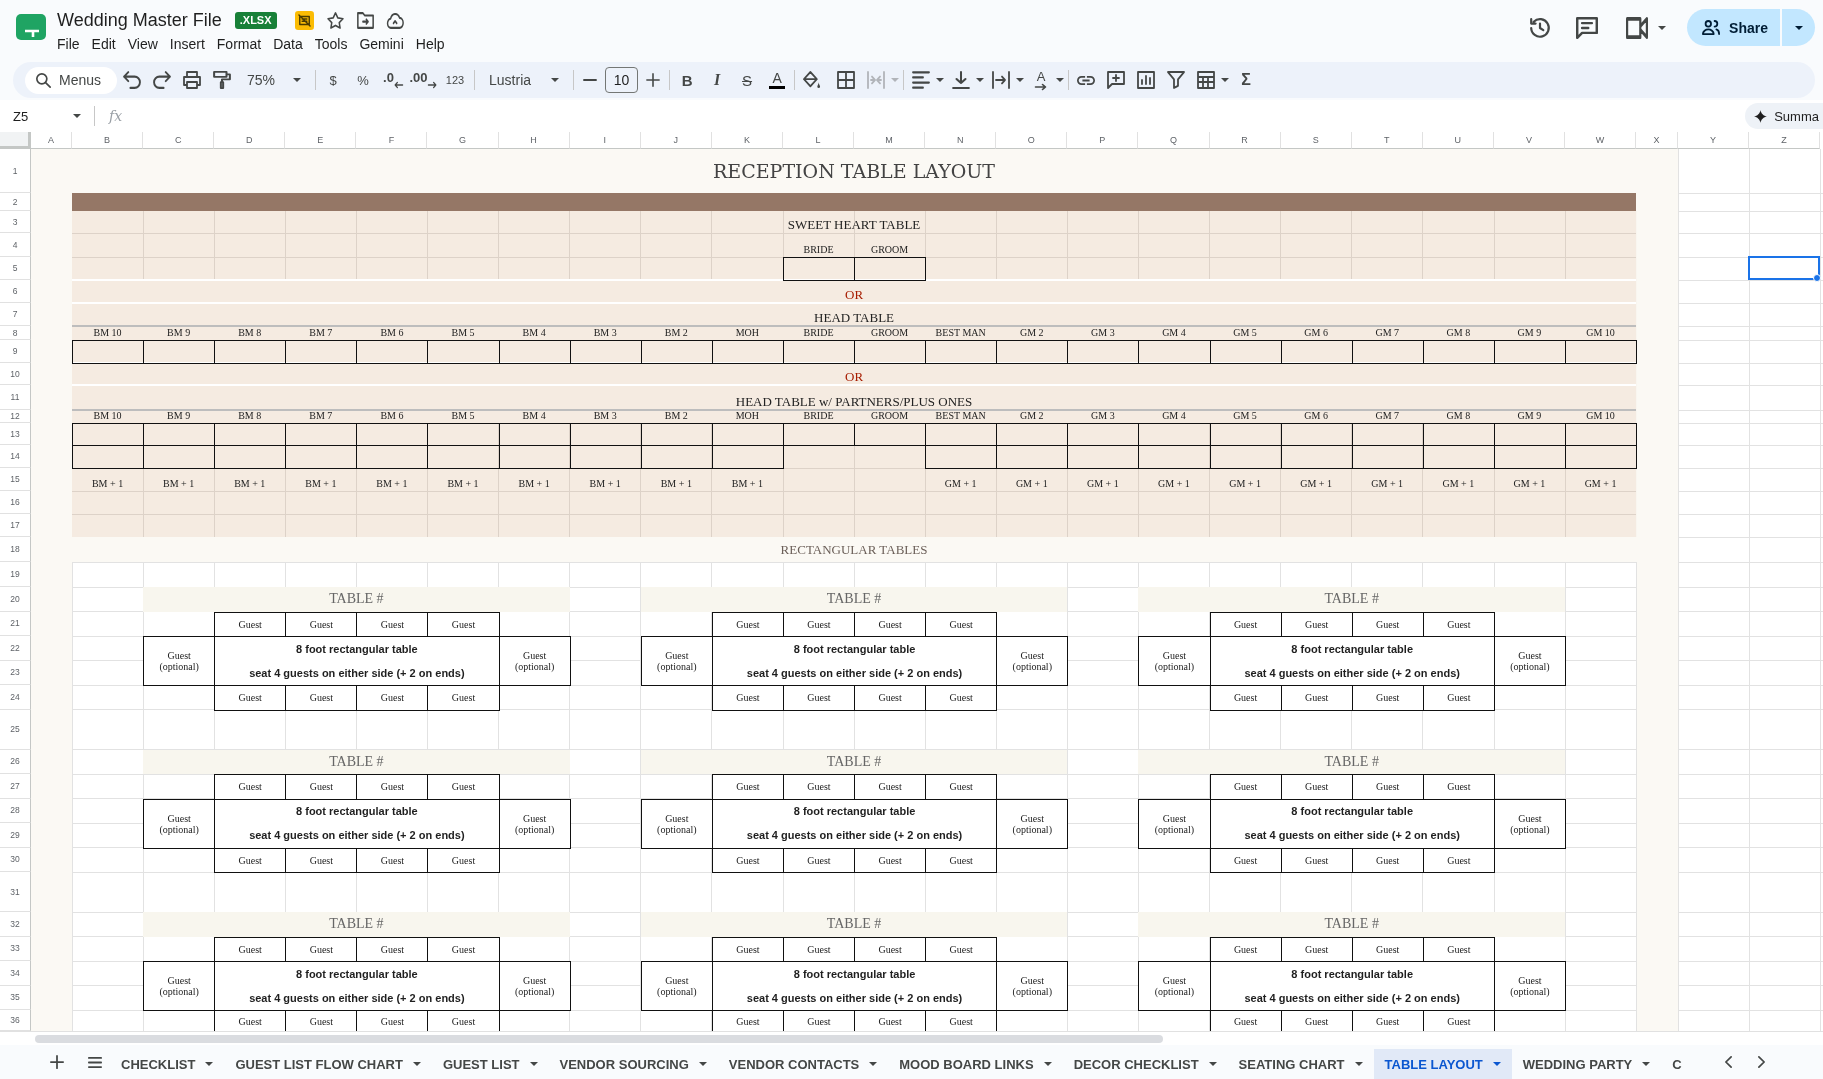 This screenshot has height=1079, width=1823. I want to click on row-header: 23, so click(15, 672).